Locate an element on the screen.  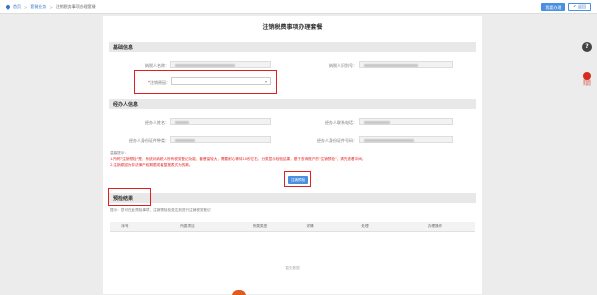
agent-phone-label: 经办人联系电话： is located at coordinates (341, 122).